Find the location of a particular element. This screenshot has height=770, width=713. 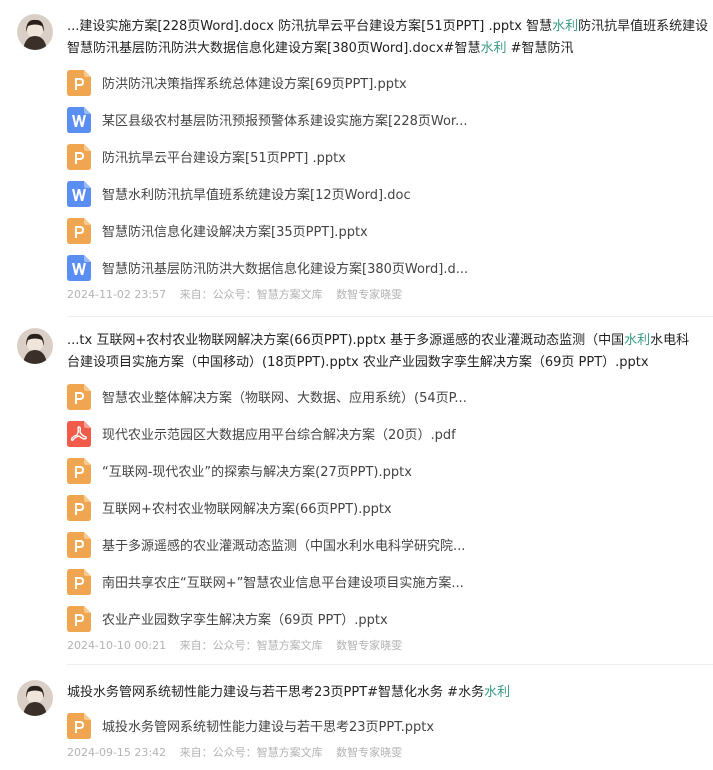

post-meta: 2024-11-02 23:57 来自：公众号：智慧方案文库 数智专家晓雯 is located at coordinates (239, 294).